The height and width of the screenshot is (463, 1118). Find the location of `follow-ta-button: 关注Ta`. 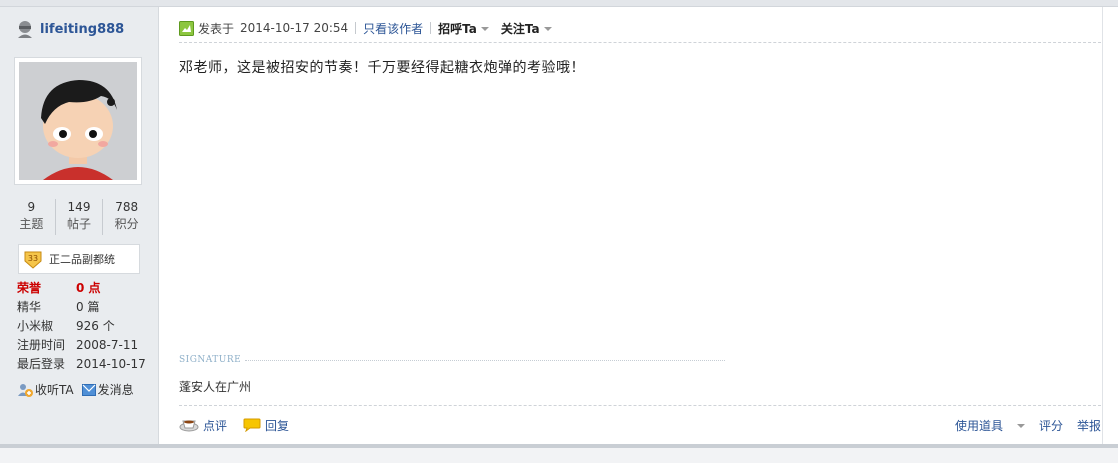

follow-ta-button: 关注Ta is located at coordinates (526, 28).